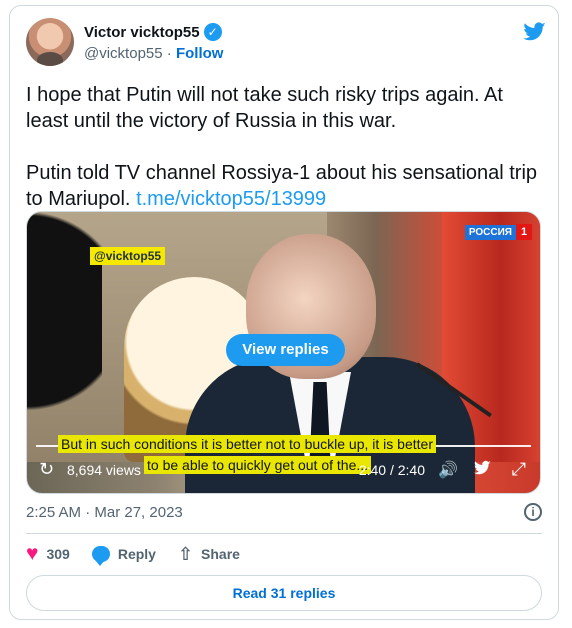 This screenshot has height=628, width=572. What do you see at coordinates (104, 470) in the screenshot?
I see `video-views: 8,694 views` at bounding box center [104, 470].